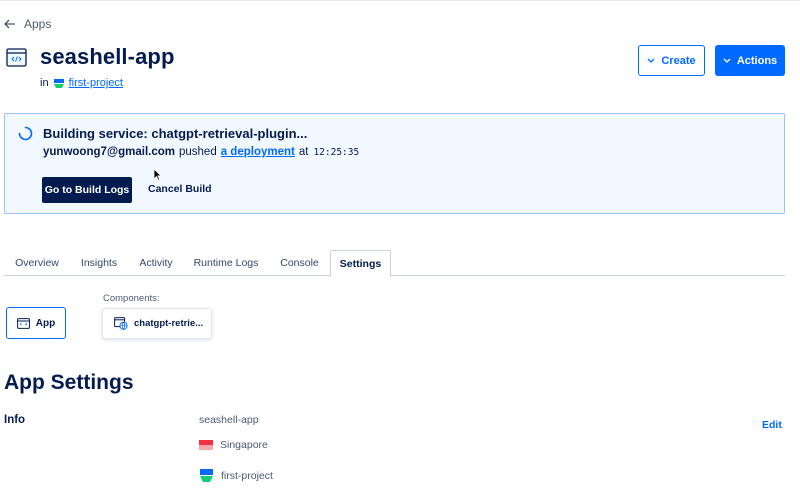 Image resolution: width=800 pixels, height=493 pixels. Describe the element at coordinates (258, 152) in the screenshot. I see `deployment-link: a deployment` at that location.